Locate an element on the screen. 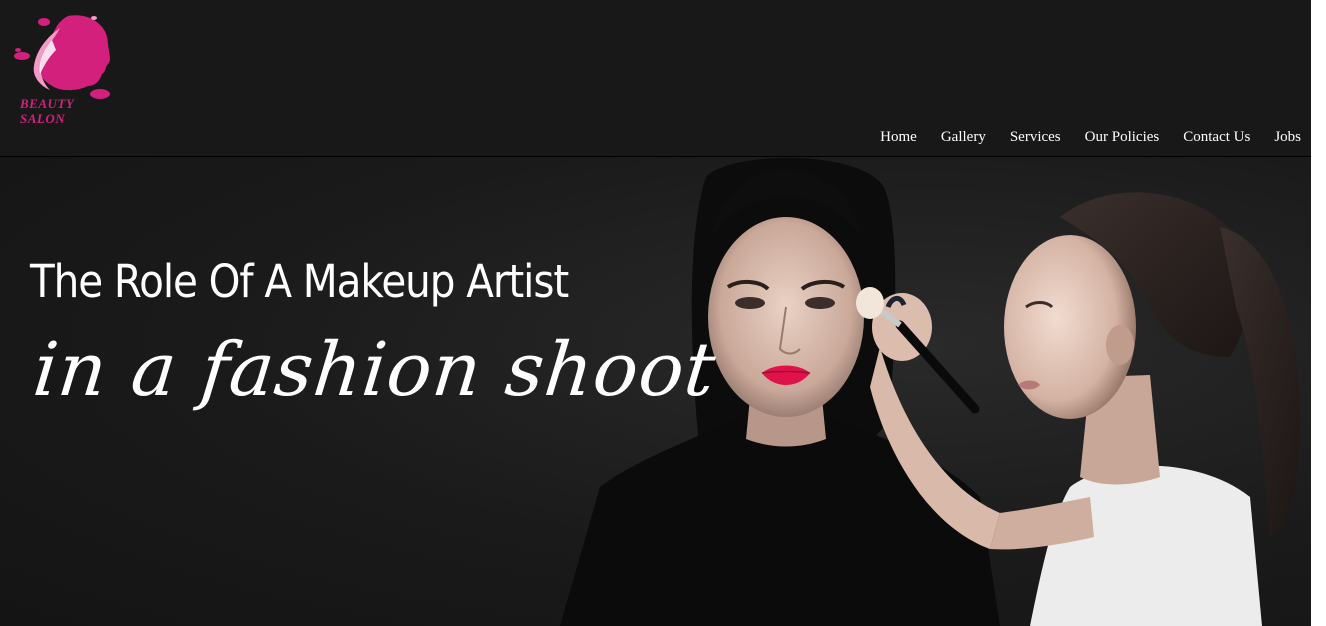 The image size is (1326, 626). brand-logo: BEAUTY SALON is located at coordinates (63, 71).